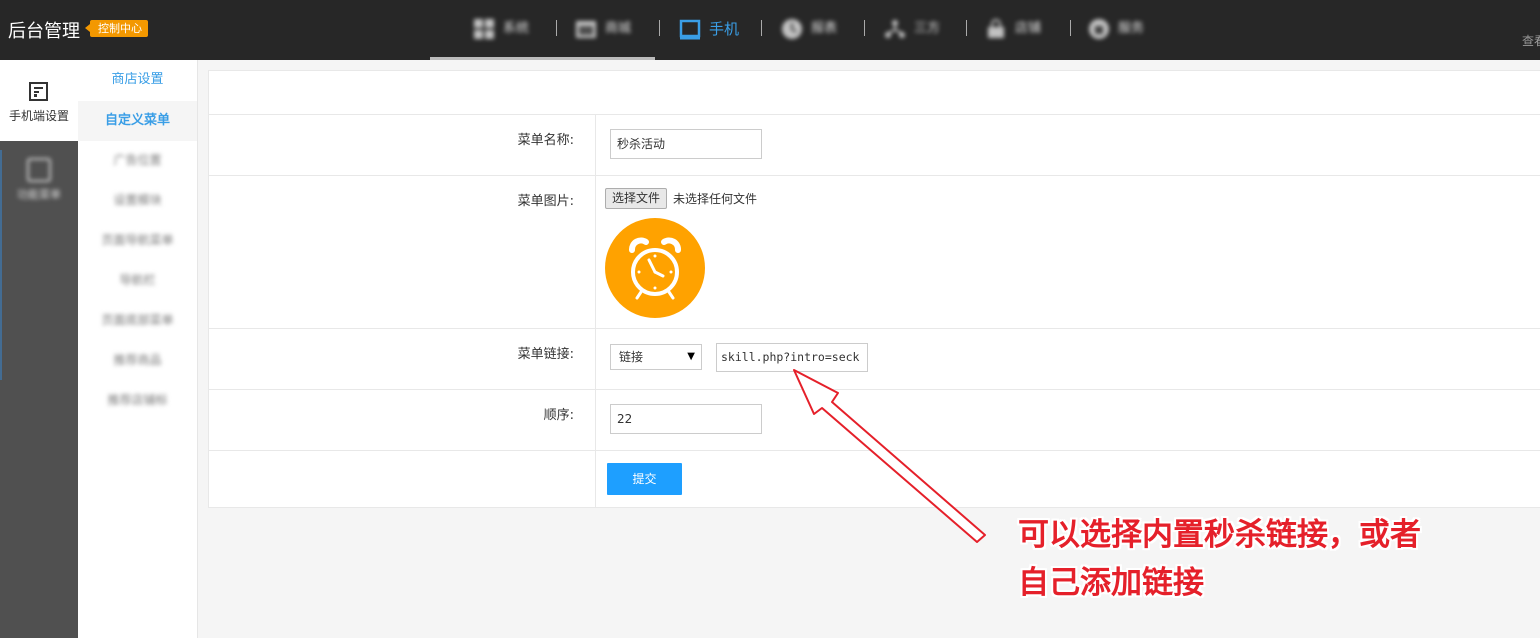 The height and width of the screenshot is (638, 1540). I want to click on primary-sidebar, so click(39, 349).